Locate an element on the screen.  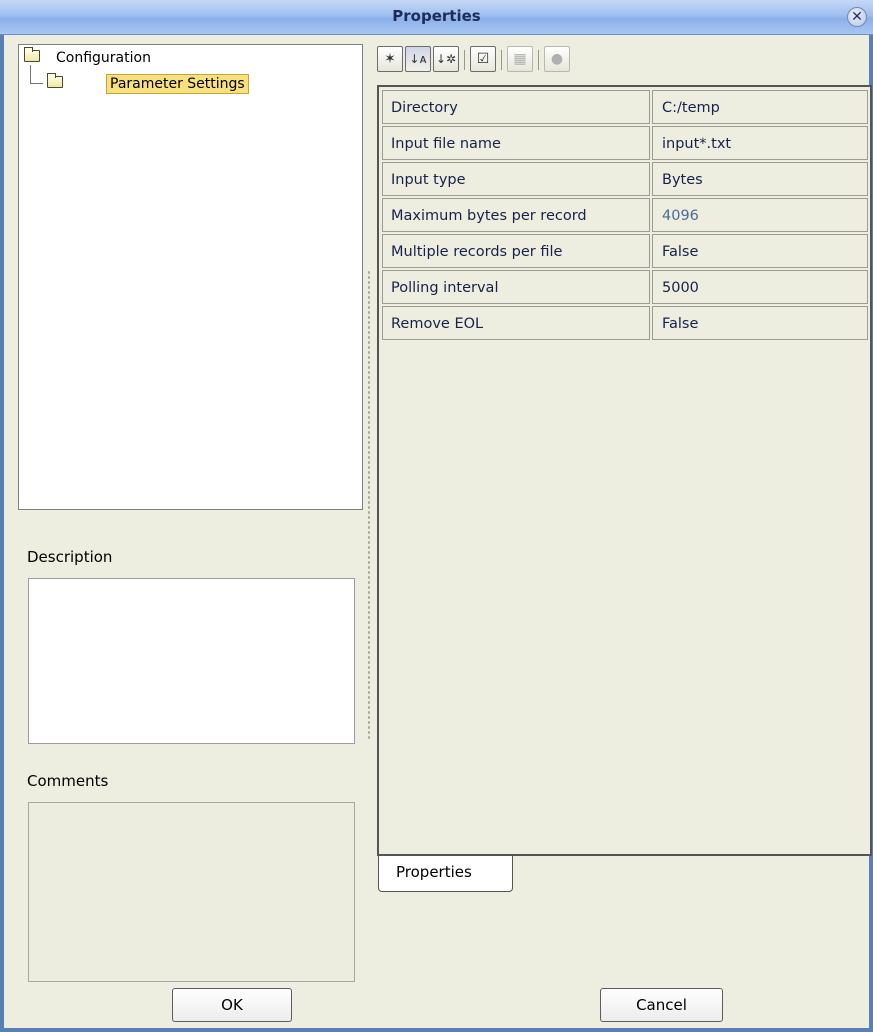
property-value: 4096 is located at coordinates (760, 215).